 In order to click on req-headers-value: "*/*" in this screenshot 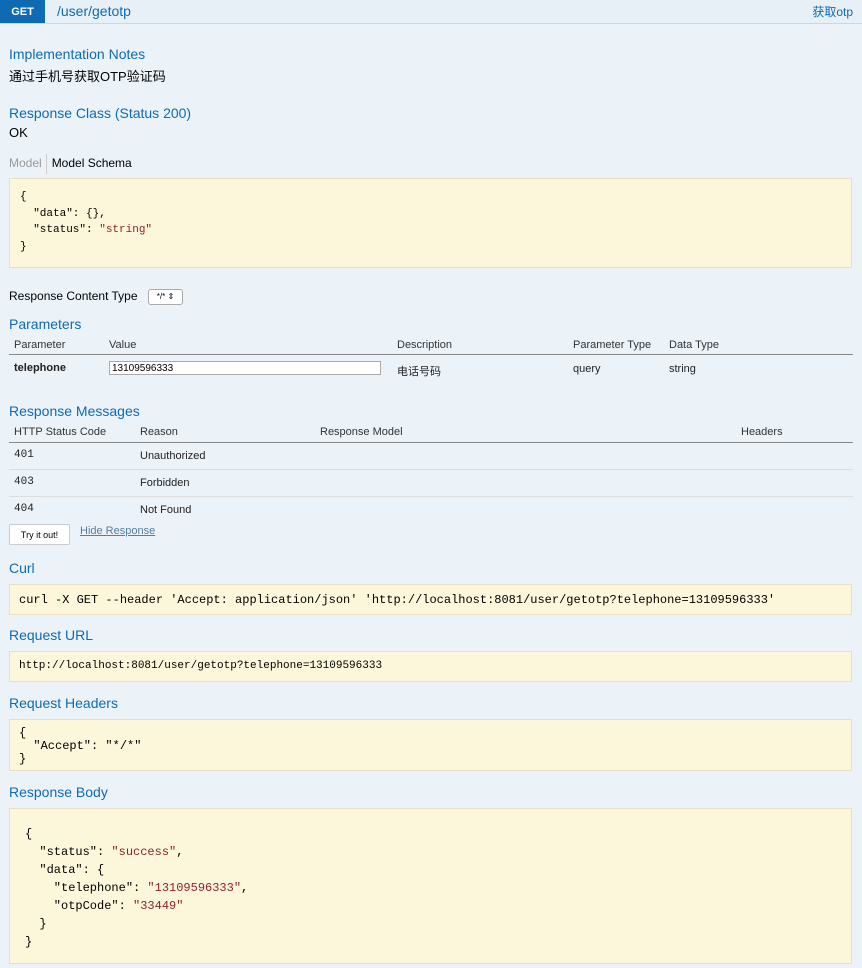, I will do `click(123, 746)`.